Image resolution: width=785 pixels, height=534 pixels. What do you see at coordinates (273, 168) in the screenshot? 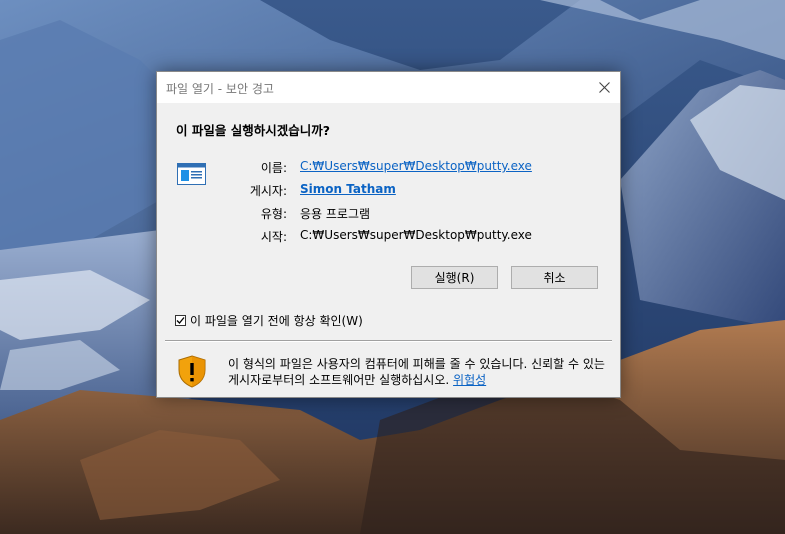
I see `name-label: 이름:` at bounding box center [273, 168].